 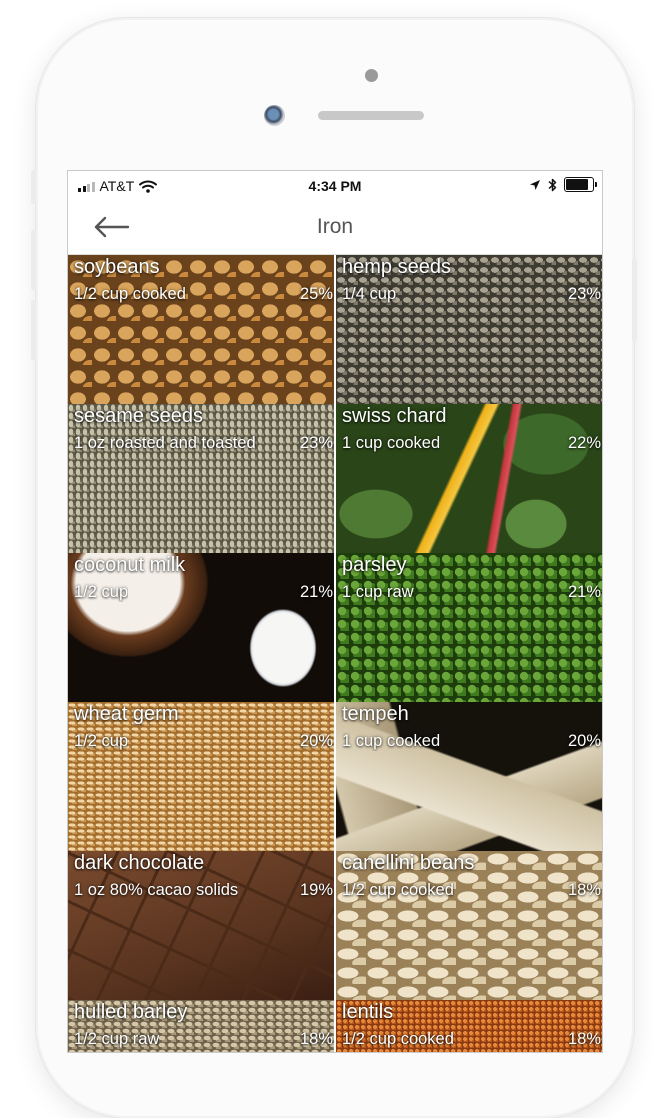 I want to click on volume-up-button, so click(x=33, y=260).